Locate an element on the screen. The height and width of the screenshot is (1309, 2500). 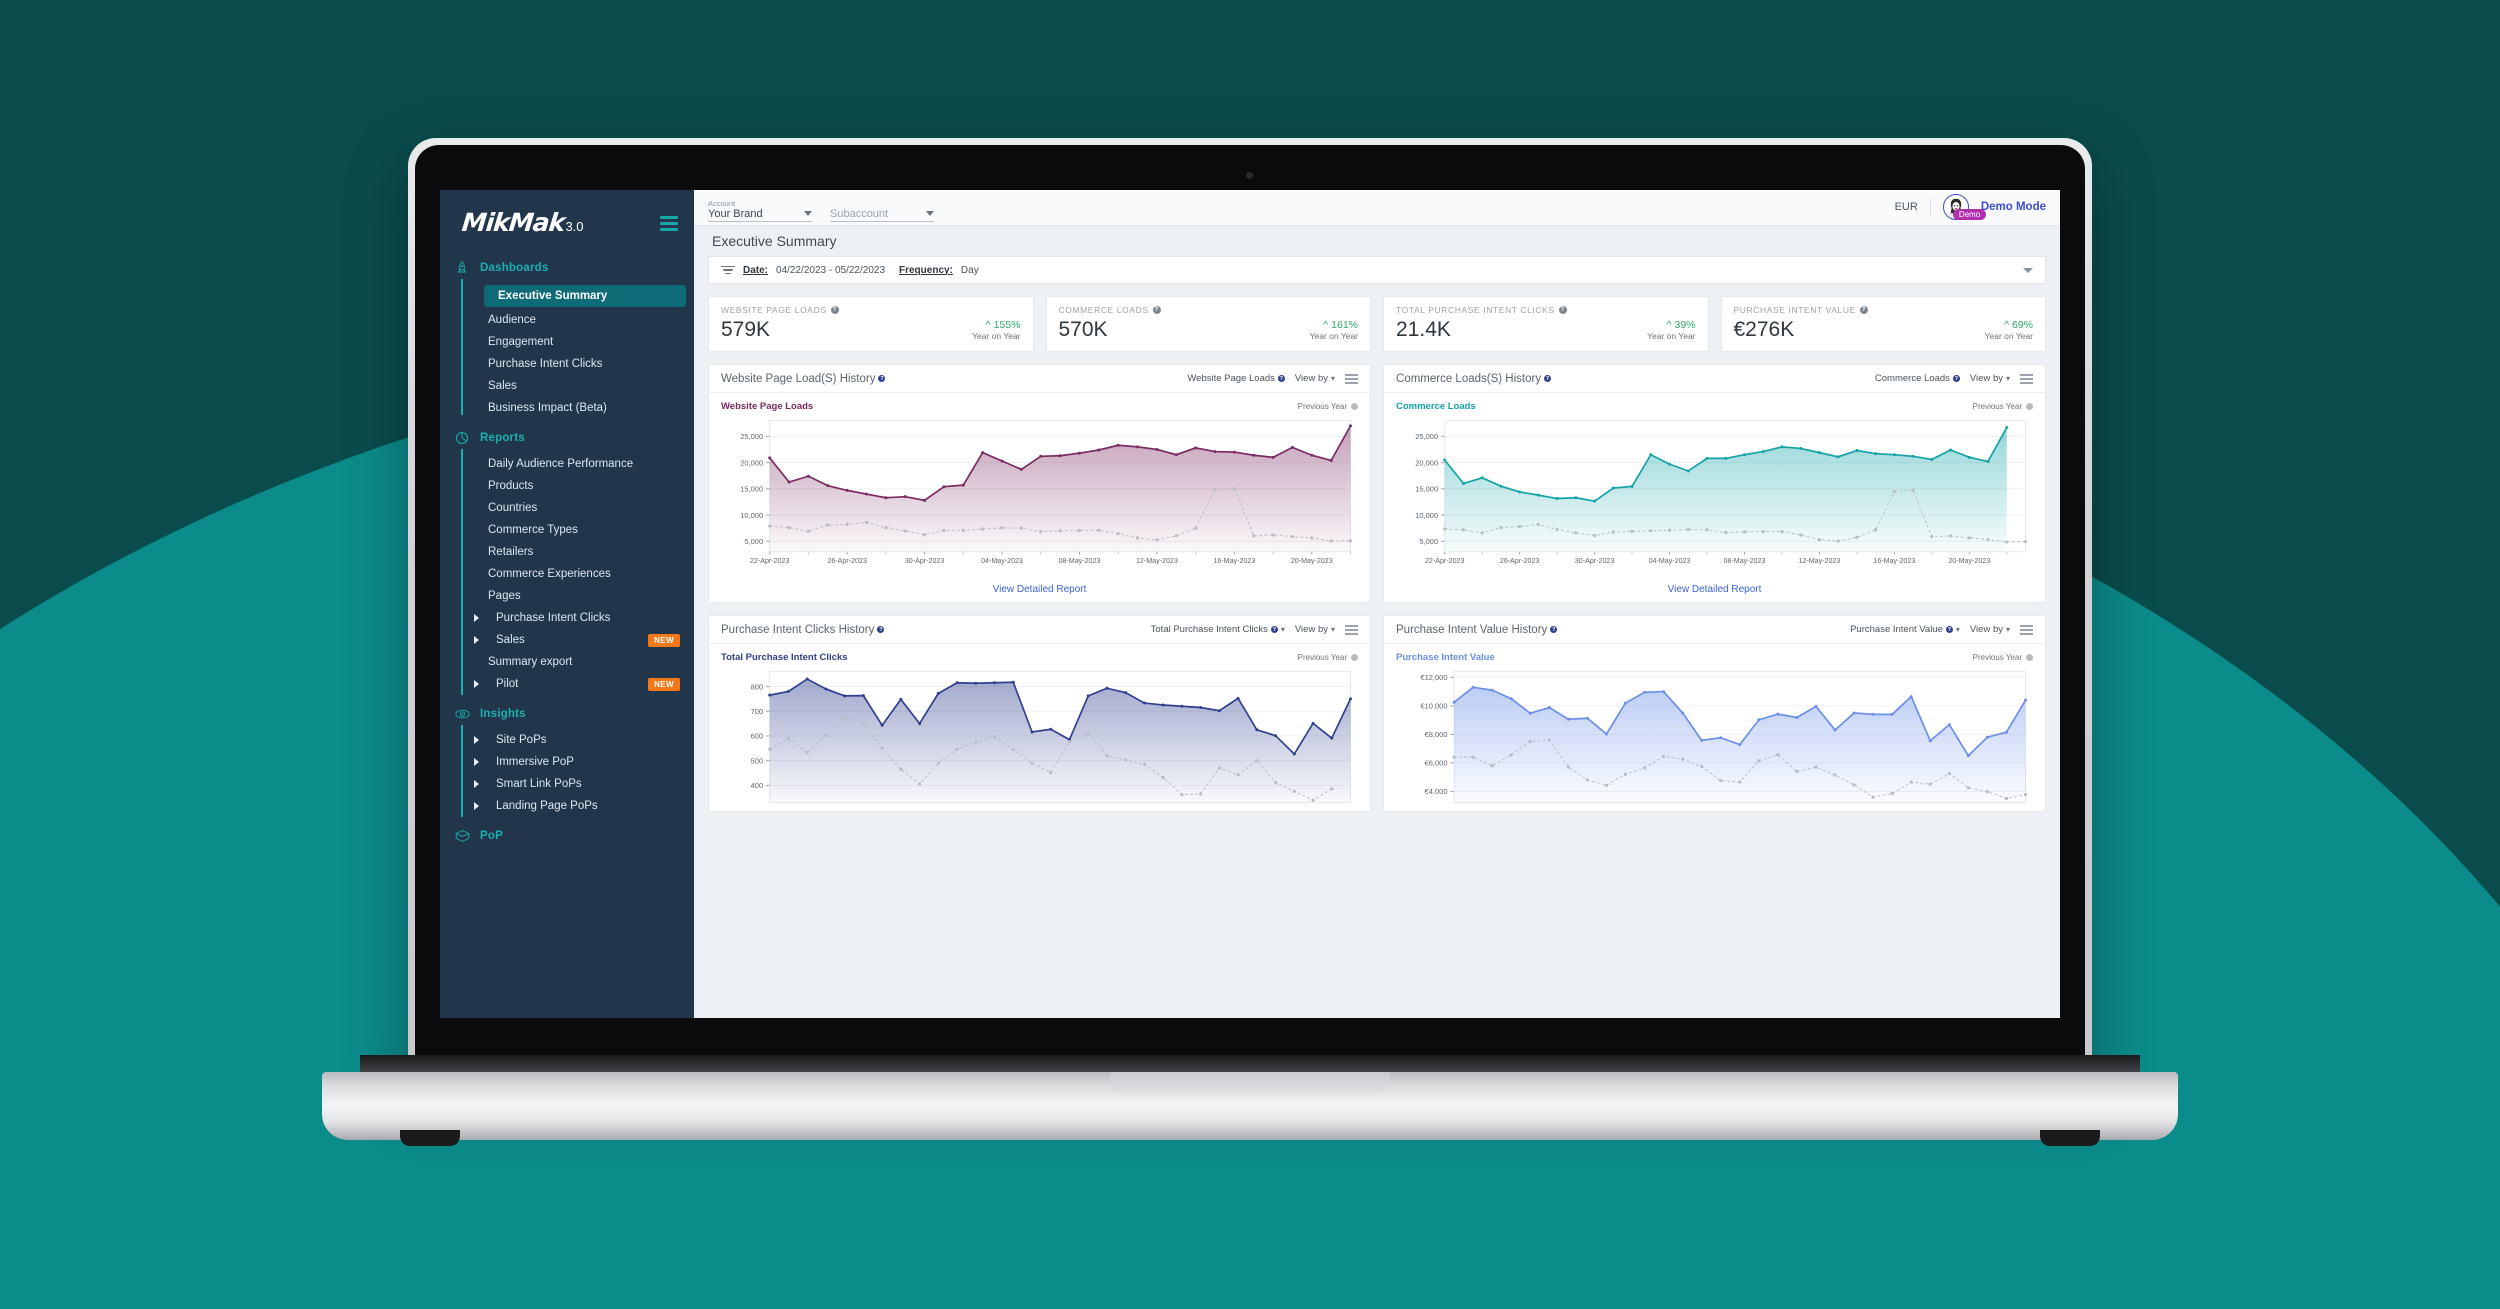
user-name: Demo Mode is located at coordinates (2013, 207).